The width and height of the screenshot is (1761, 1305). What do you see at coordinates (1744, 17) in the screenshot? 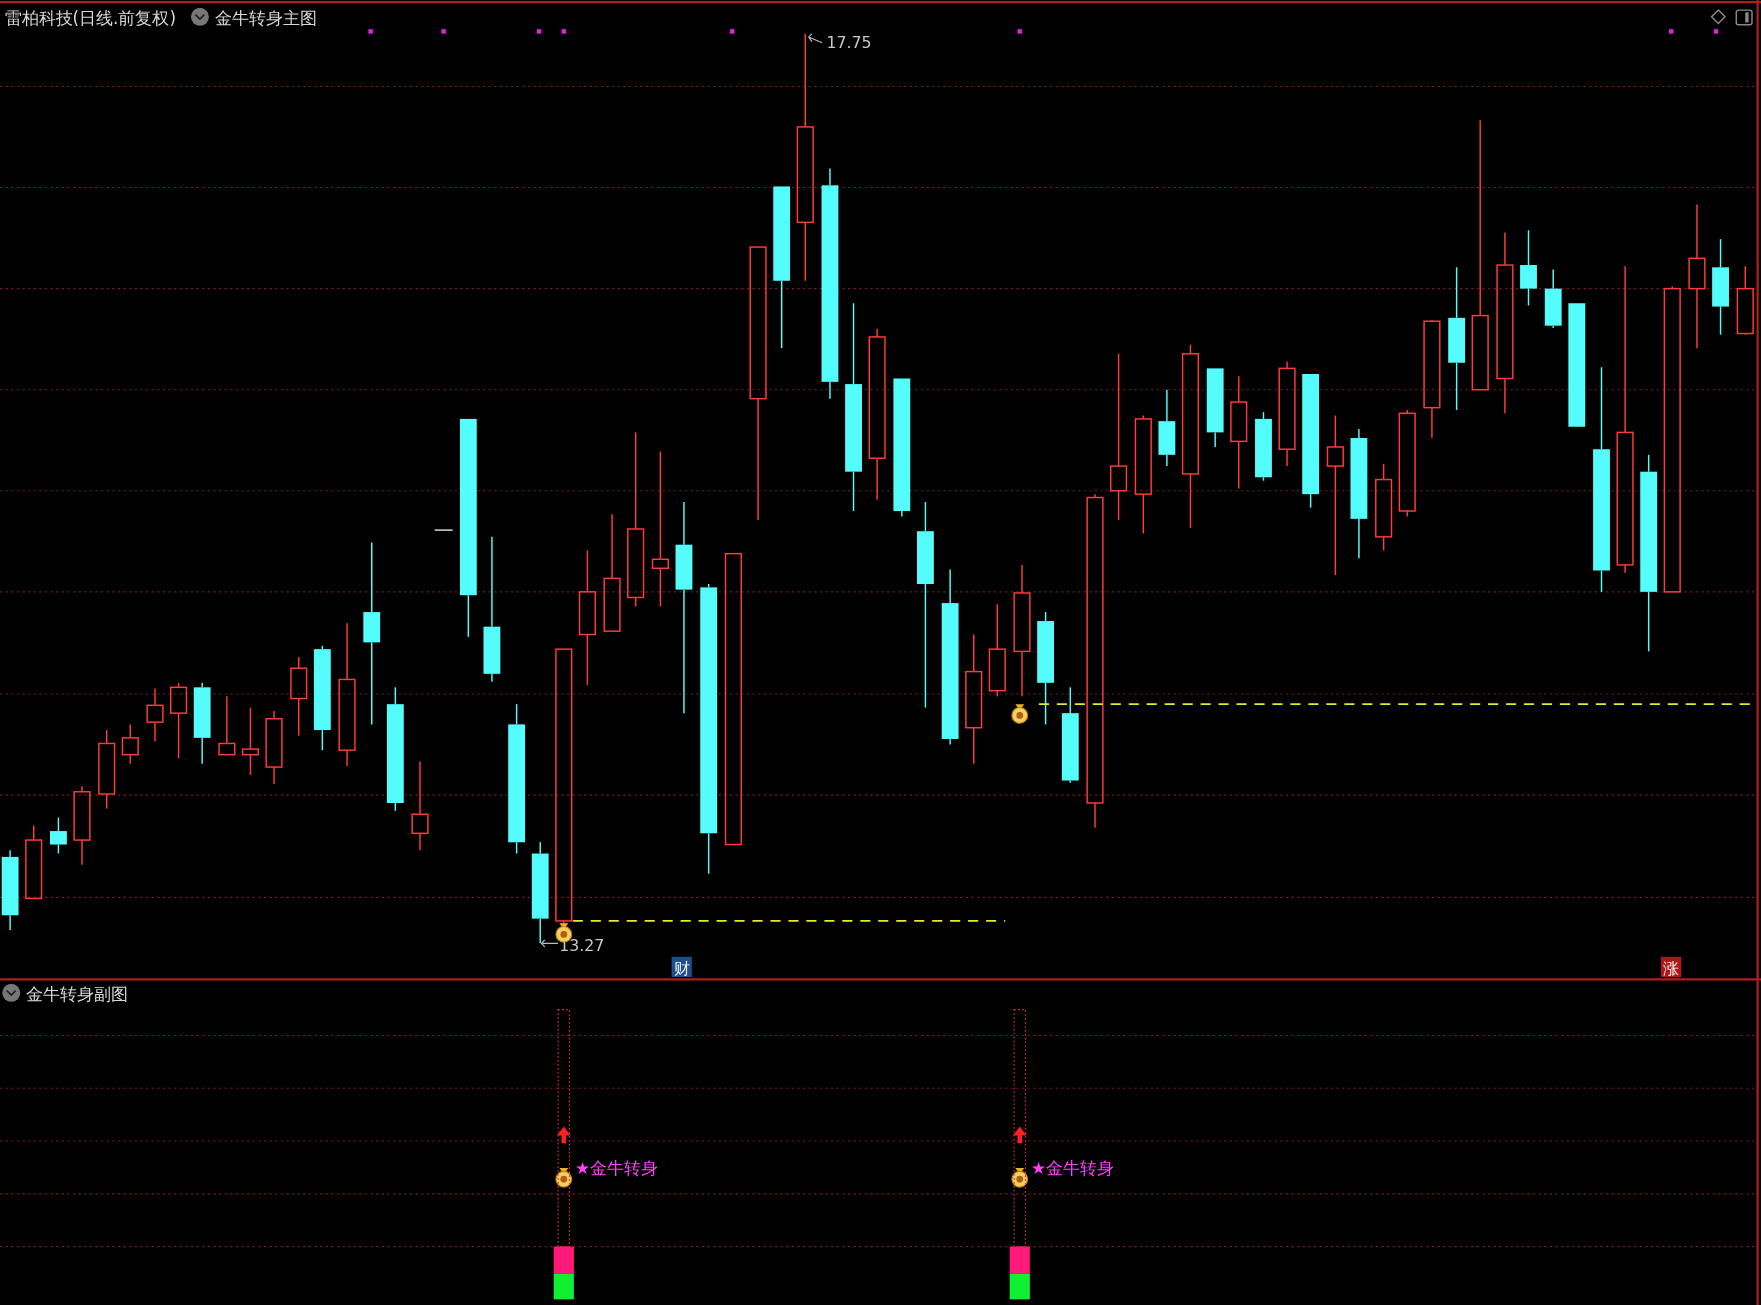
I see `panel-toggle-icon` at bounding box center [1744, 17].